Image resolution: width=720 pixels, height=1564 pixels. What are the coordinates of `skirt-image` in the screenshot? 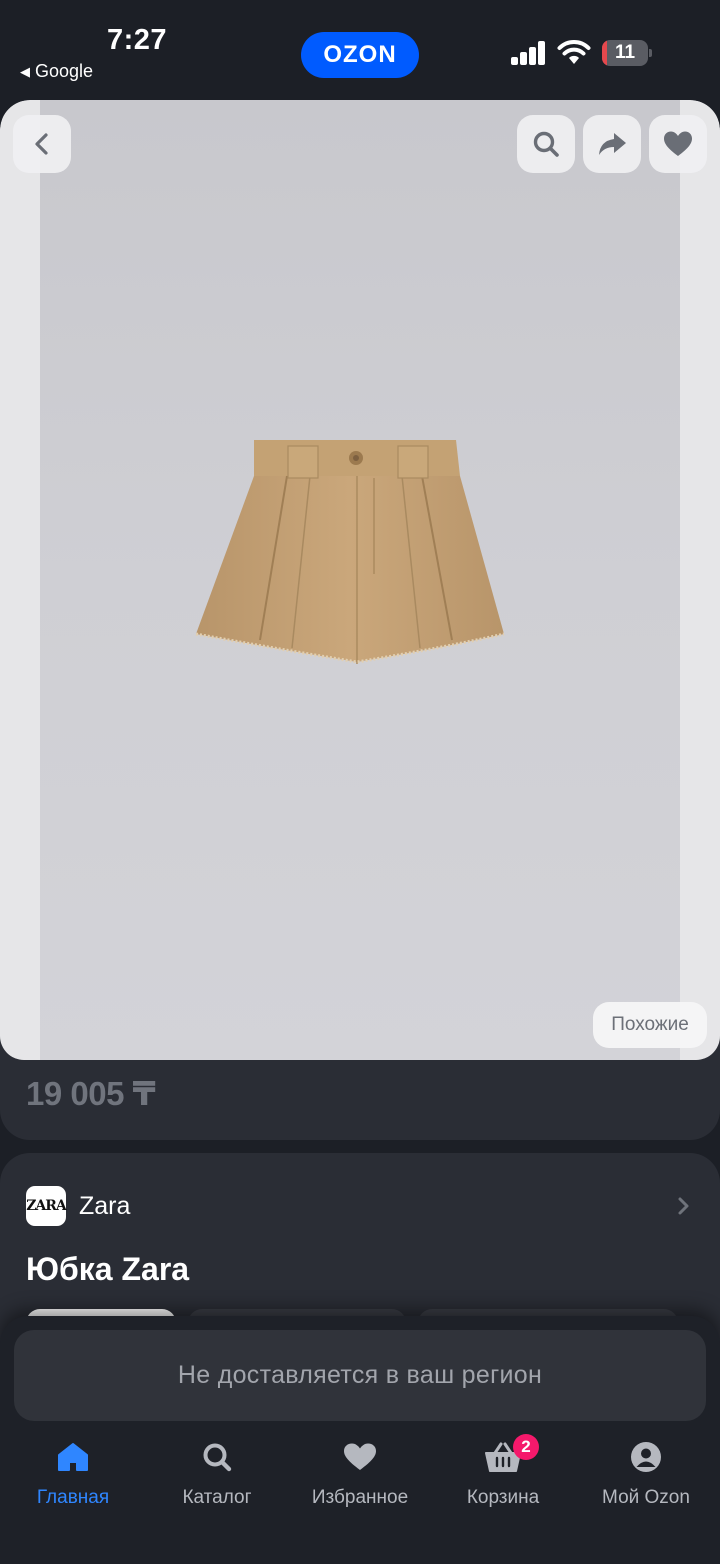 It's located at (350, 552).